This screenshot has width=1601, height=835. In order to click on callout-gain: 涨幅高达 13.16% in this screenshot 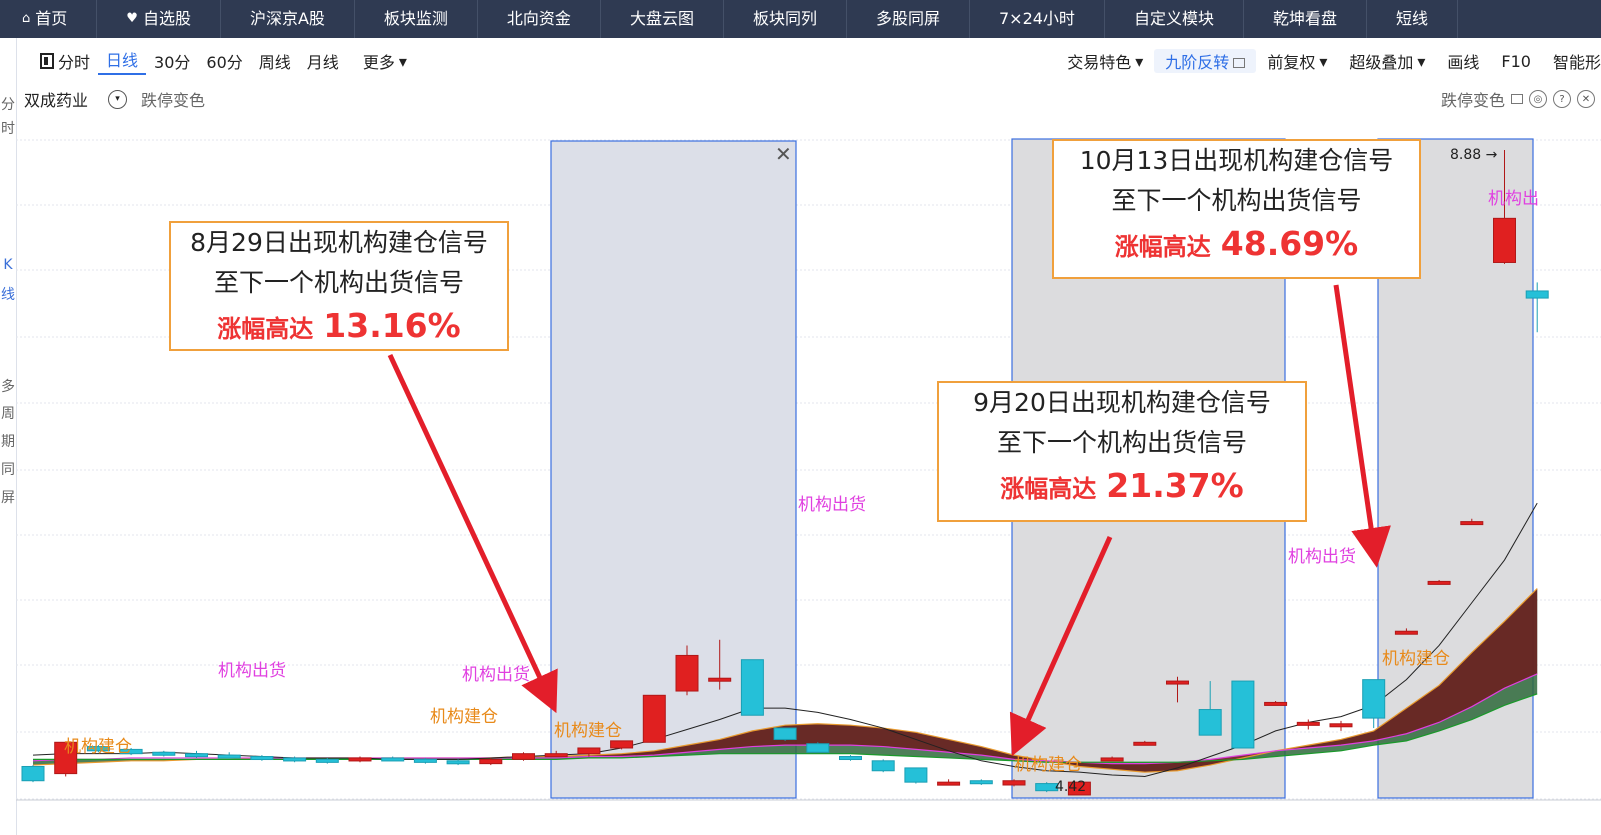, I will do `click(339, 325)`.